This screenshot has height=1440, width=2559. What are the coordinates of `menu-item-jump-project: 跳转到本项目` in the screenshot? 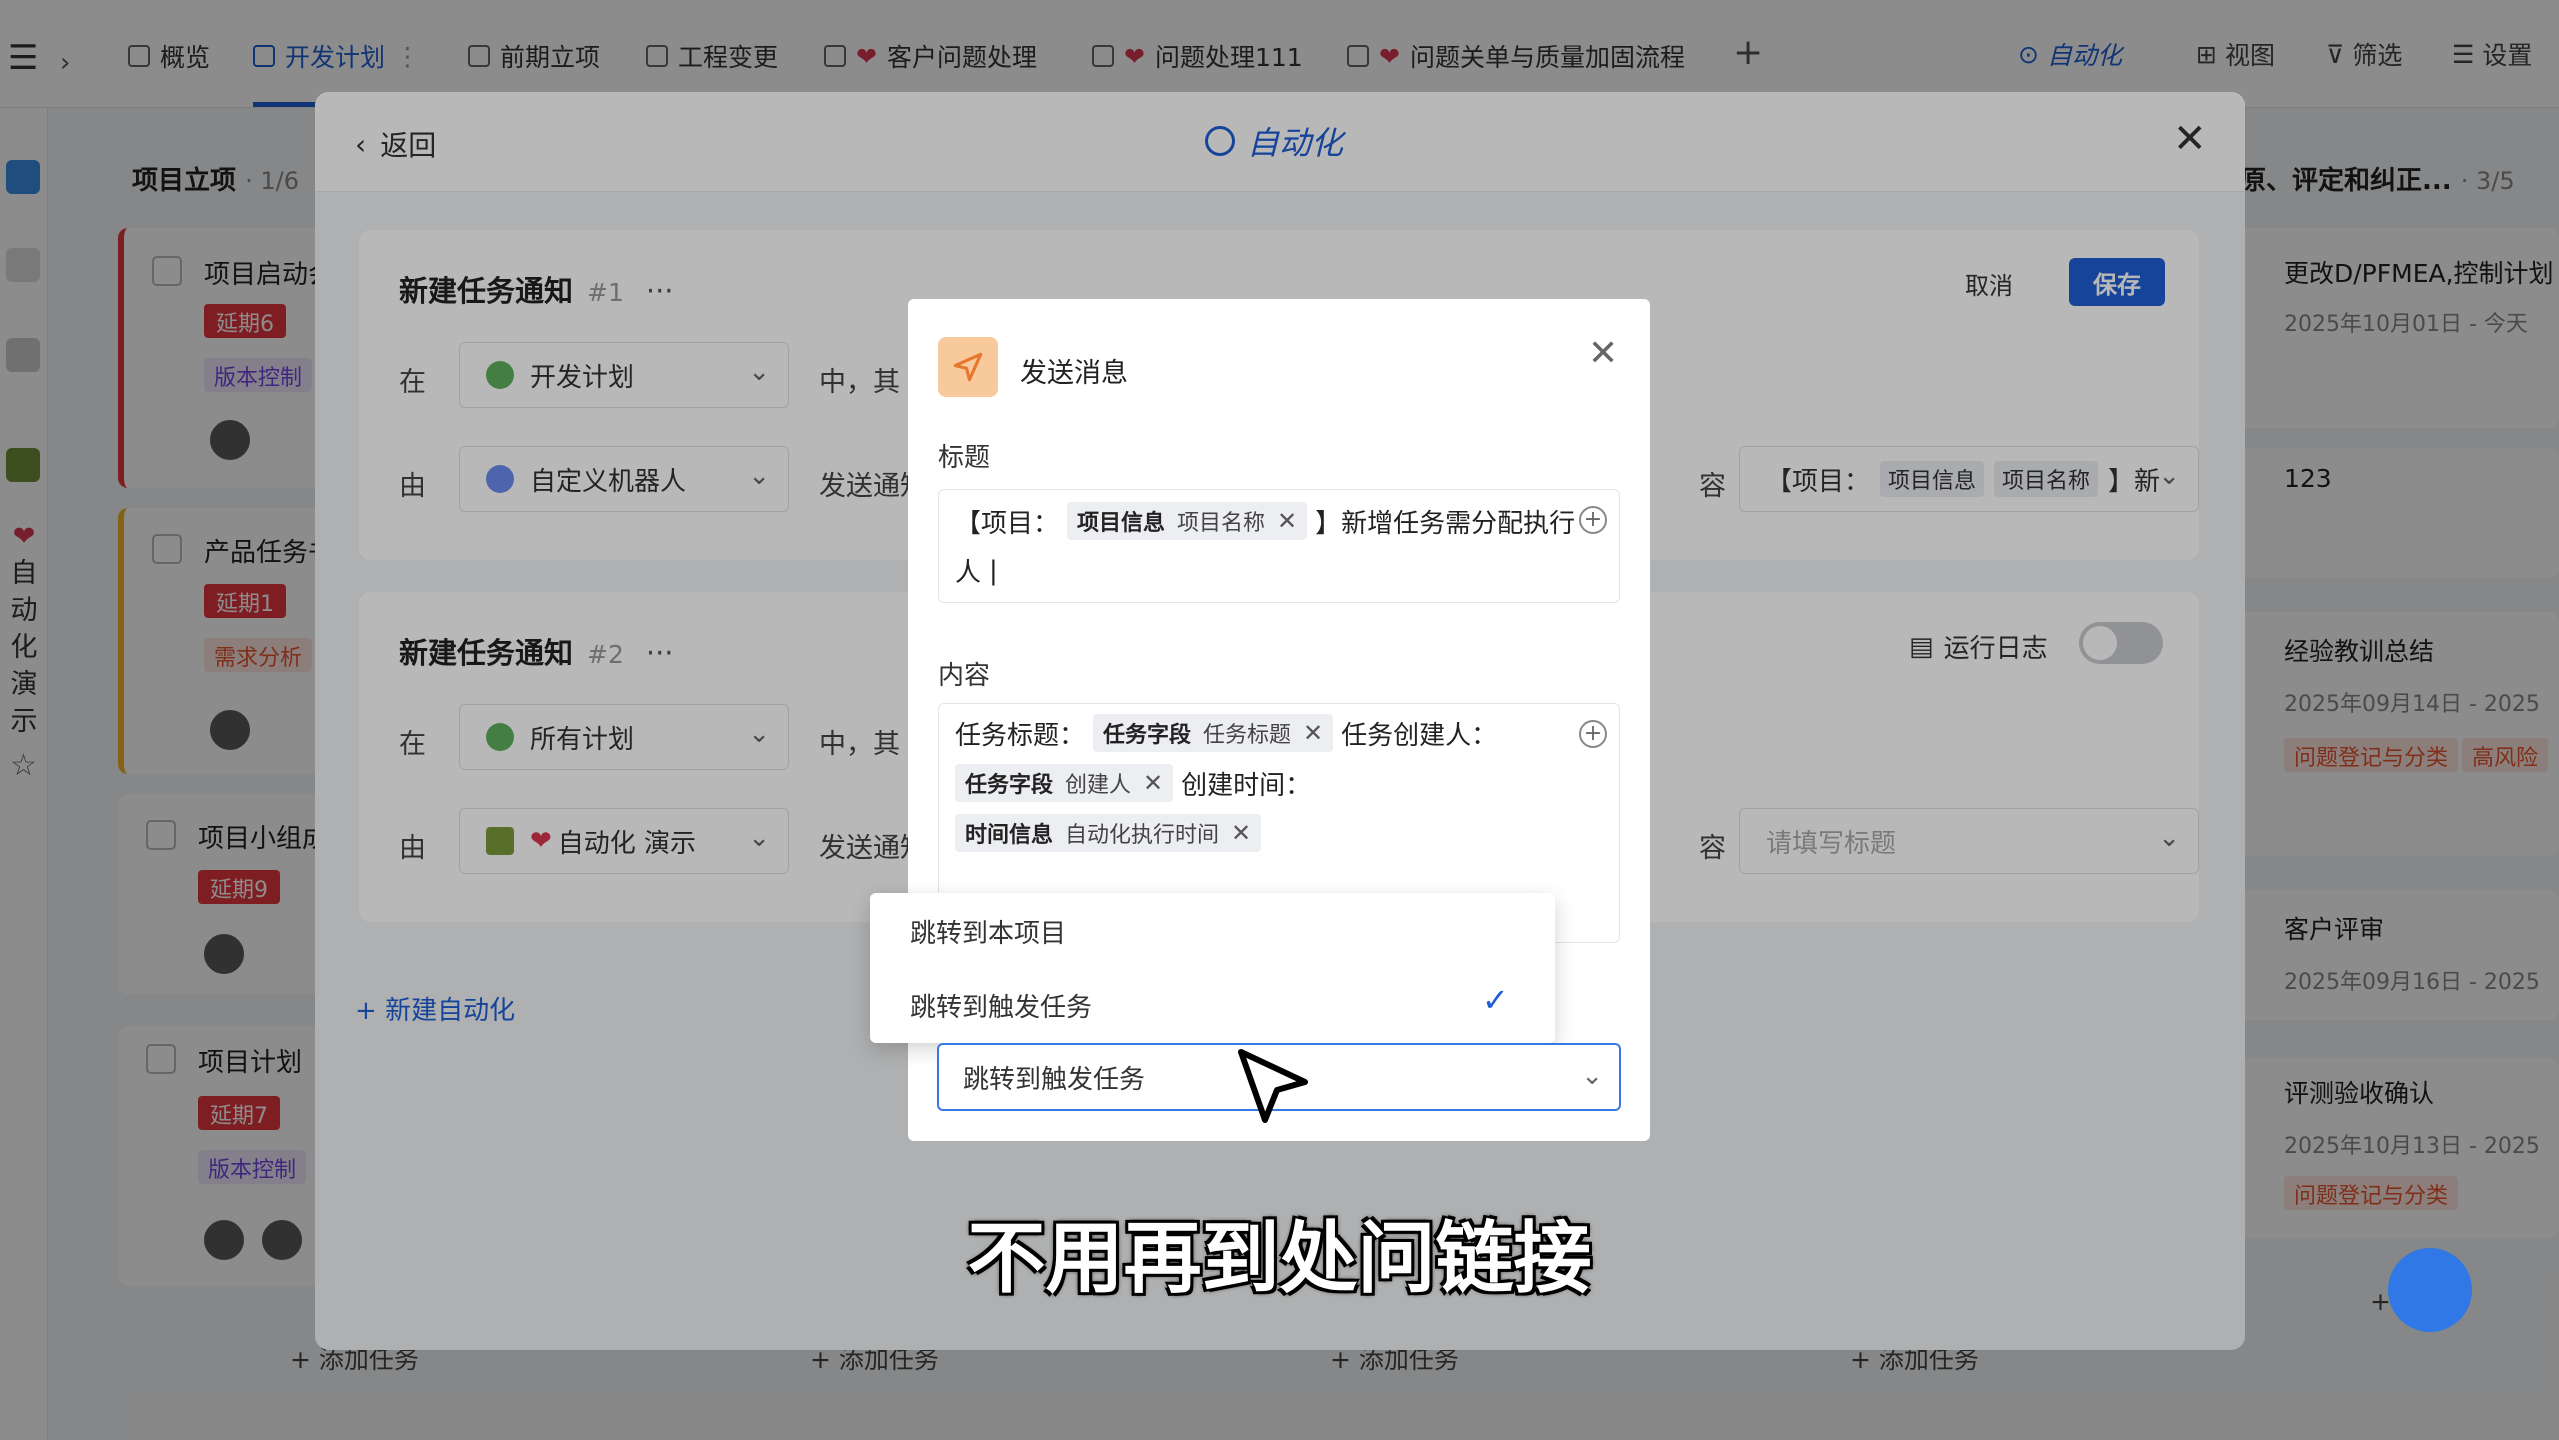 It's located at (988, 931).